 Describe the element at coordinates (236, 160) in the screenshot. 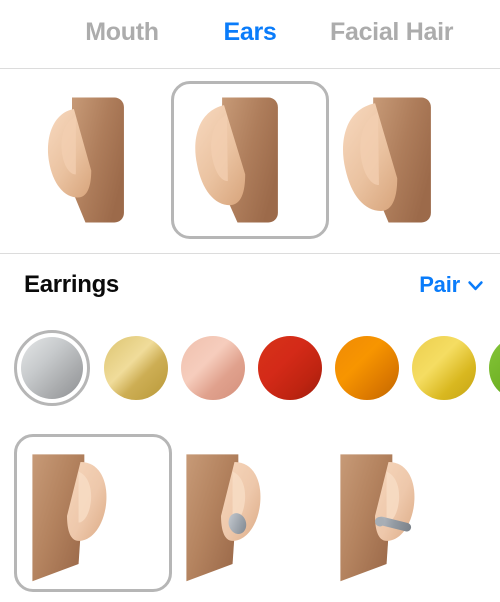

I see `ear-shape-2-icon` at that location.